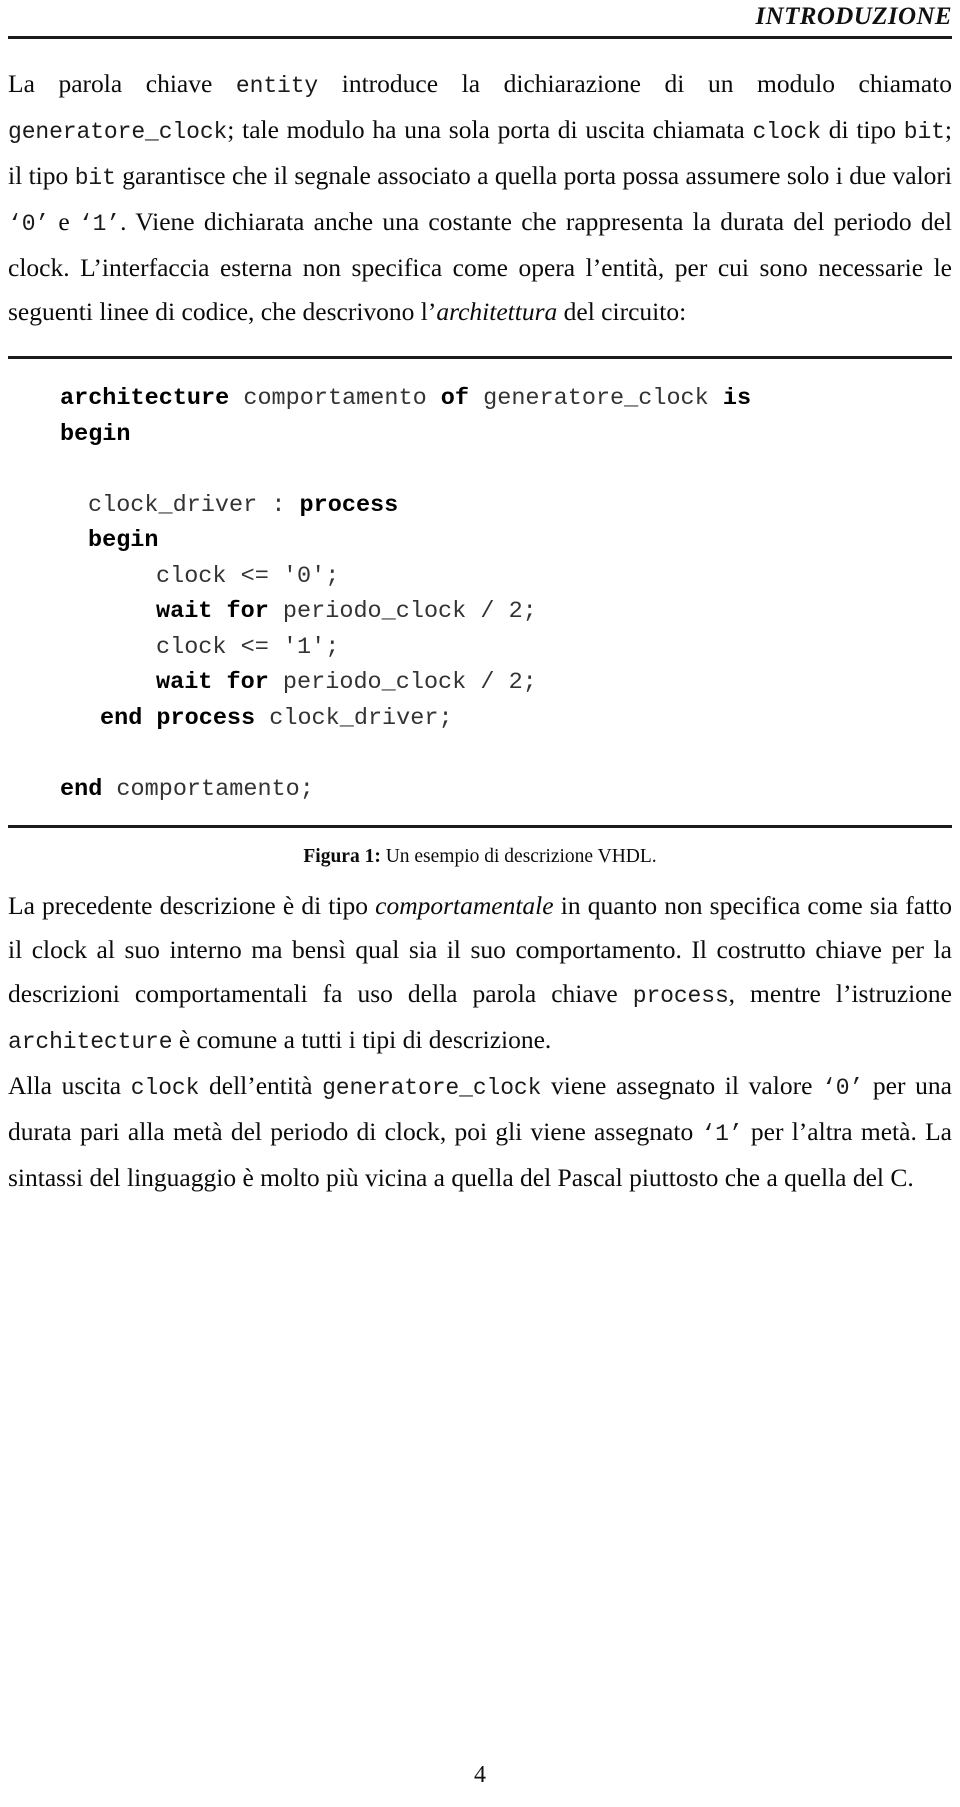  I want to click on code-identifier: :, so click(278, 505).